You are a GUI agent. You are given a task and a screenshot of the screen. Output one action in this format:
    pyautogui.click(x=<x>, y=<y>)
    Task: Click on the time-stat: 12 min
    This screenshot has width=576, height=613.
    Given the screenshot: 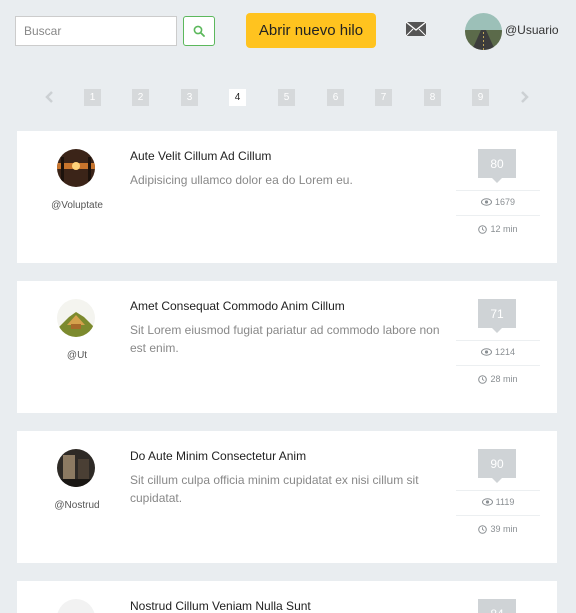 What is the action you would take?
    pyautogui.click(x=498, y=229)
    